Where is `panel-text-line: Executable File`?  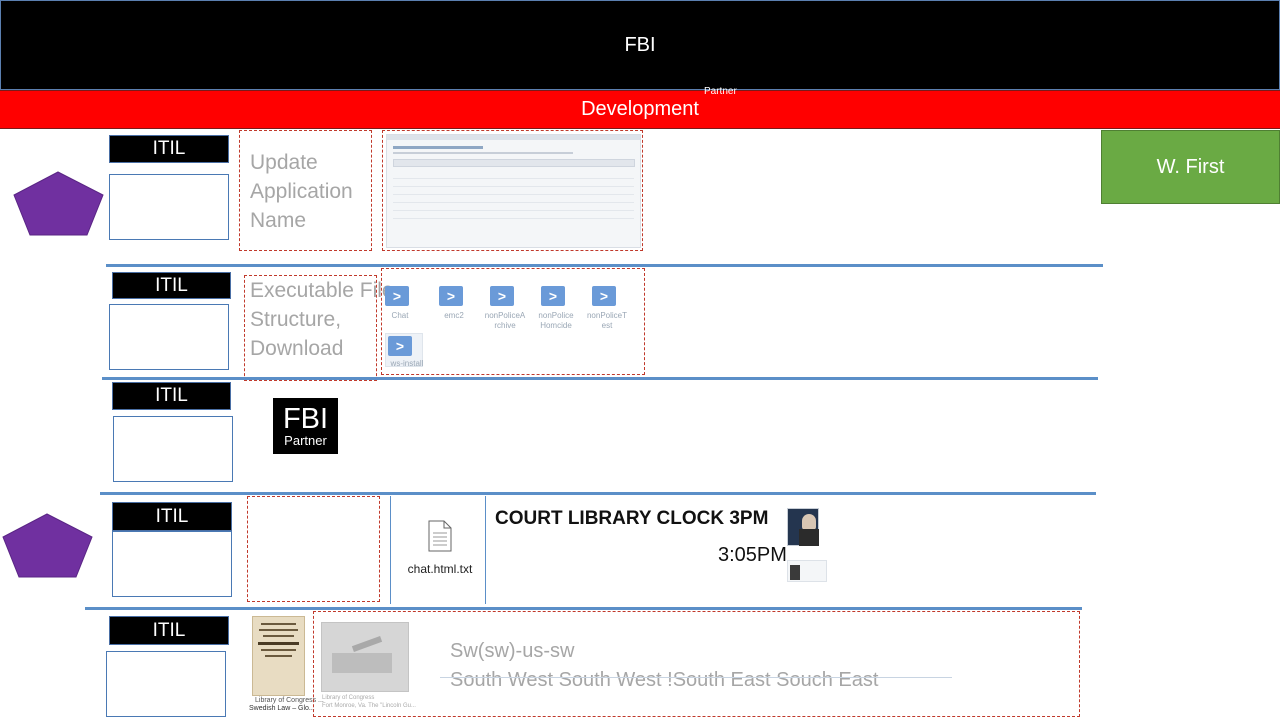
panel-text-line: Executable File is located at coordinates (322, 290).